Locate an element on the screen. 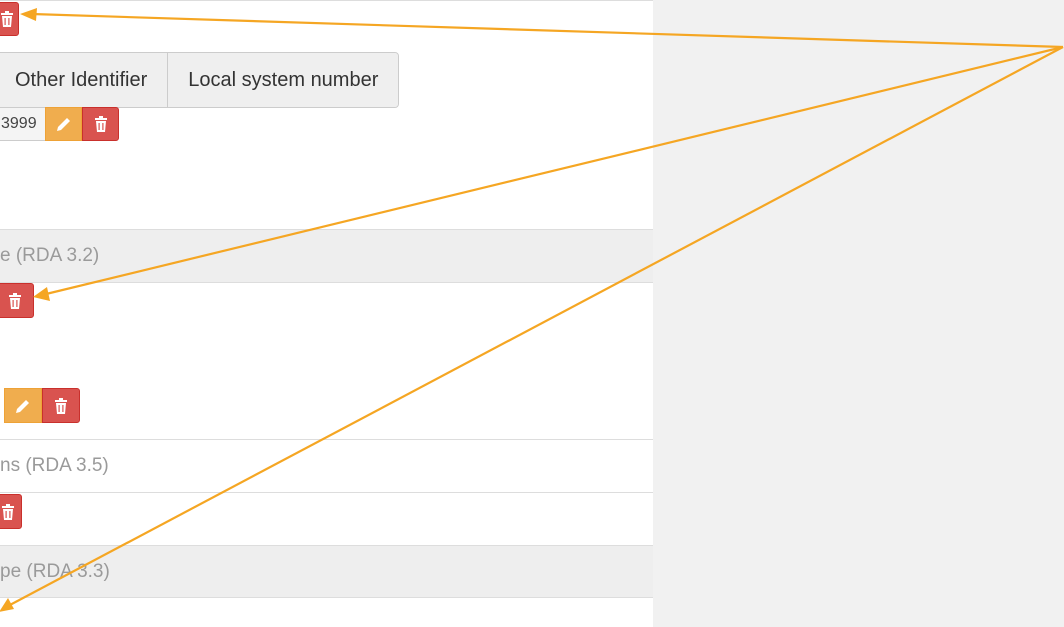  divider is located at coordinates (326, 0).